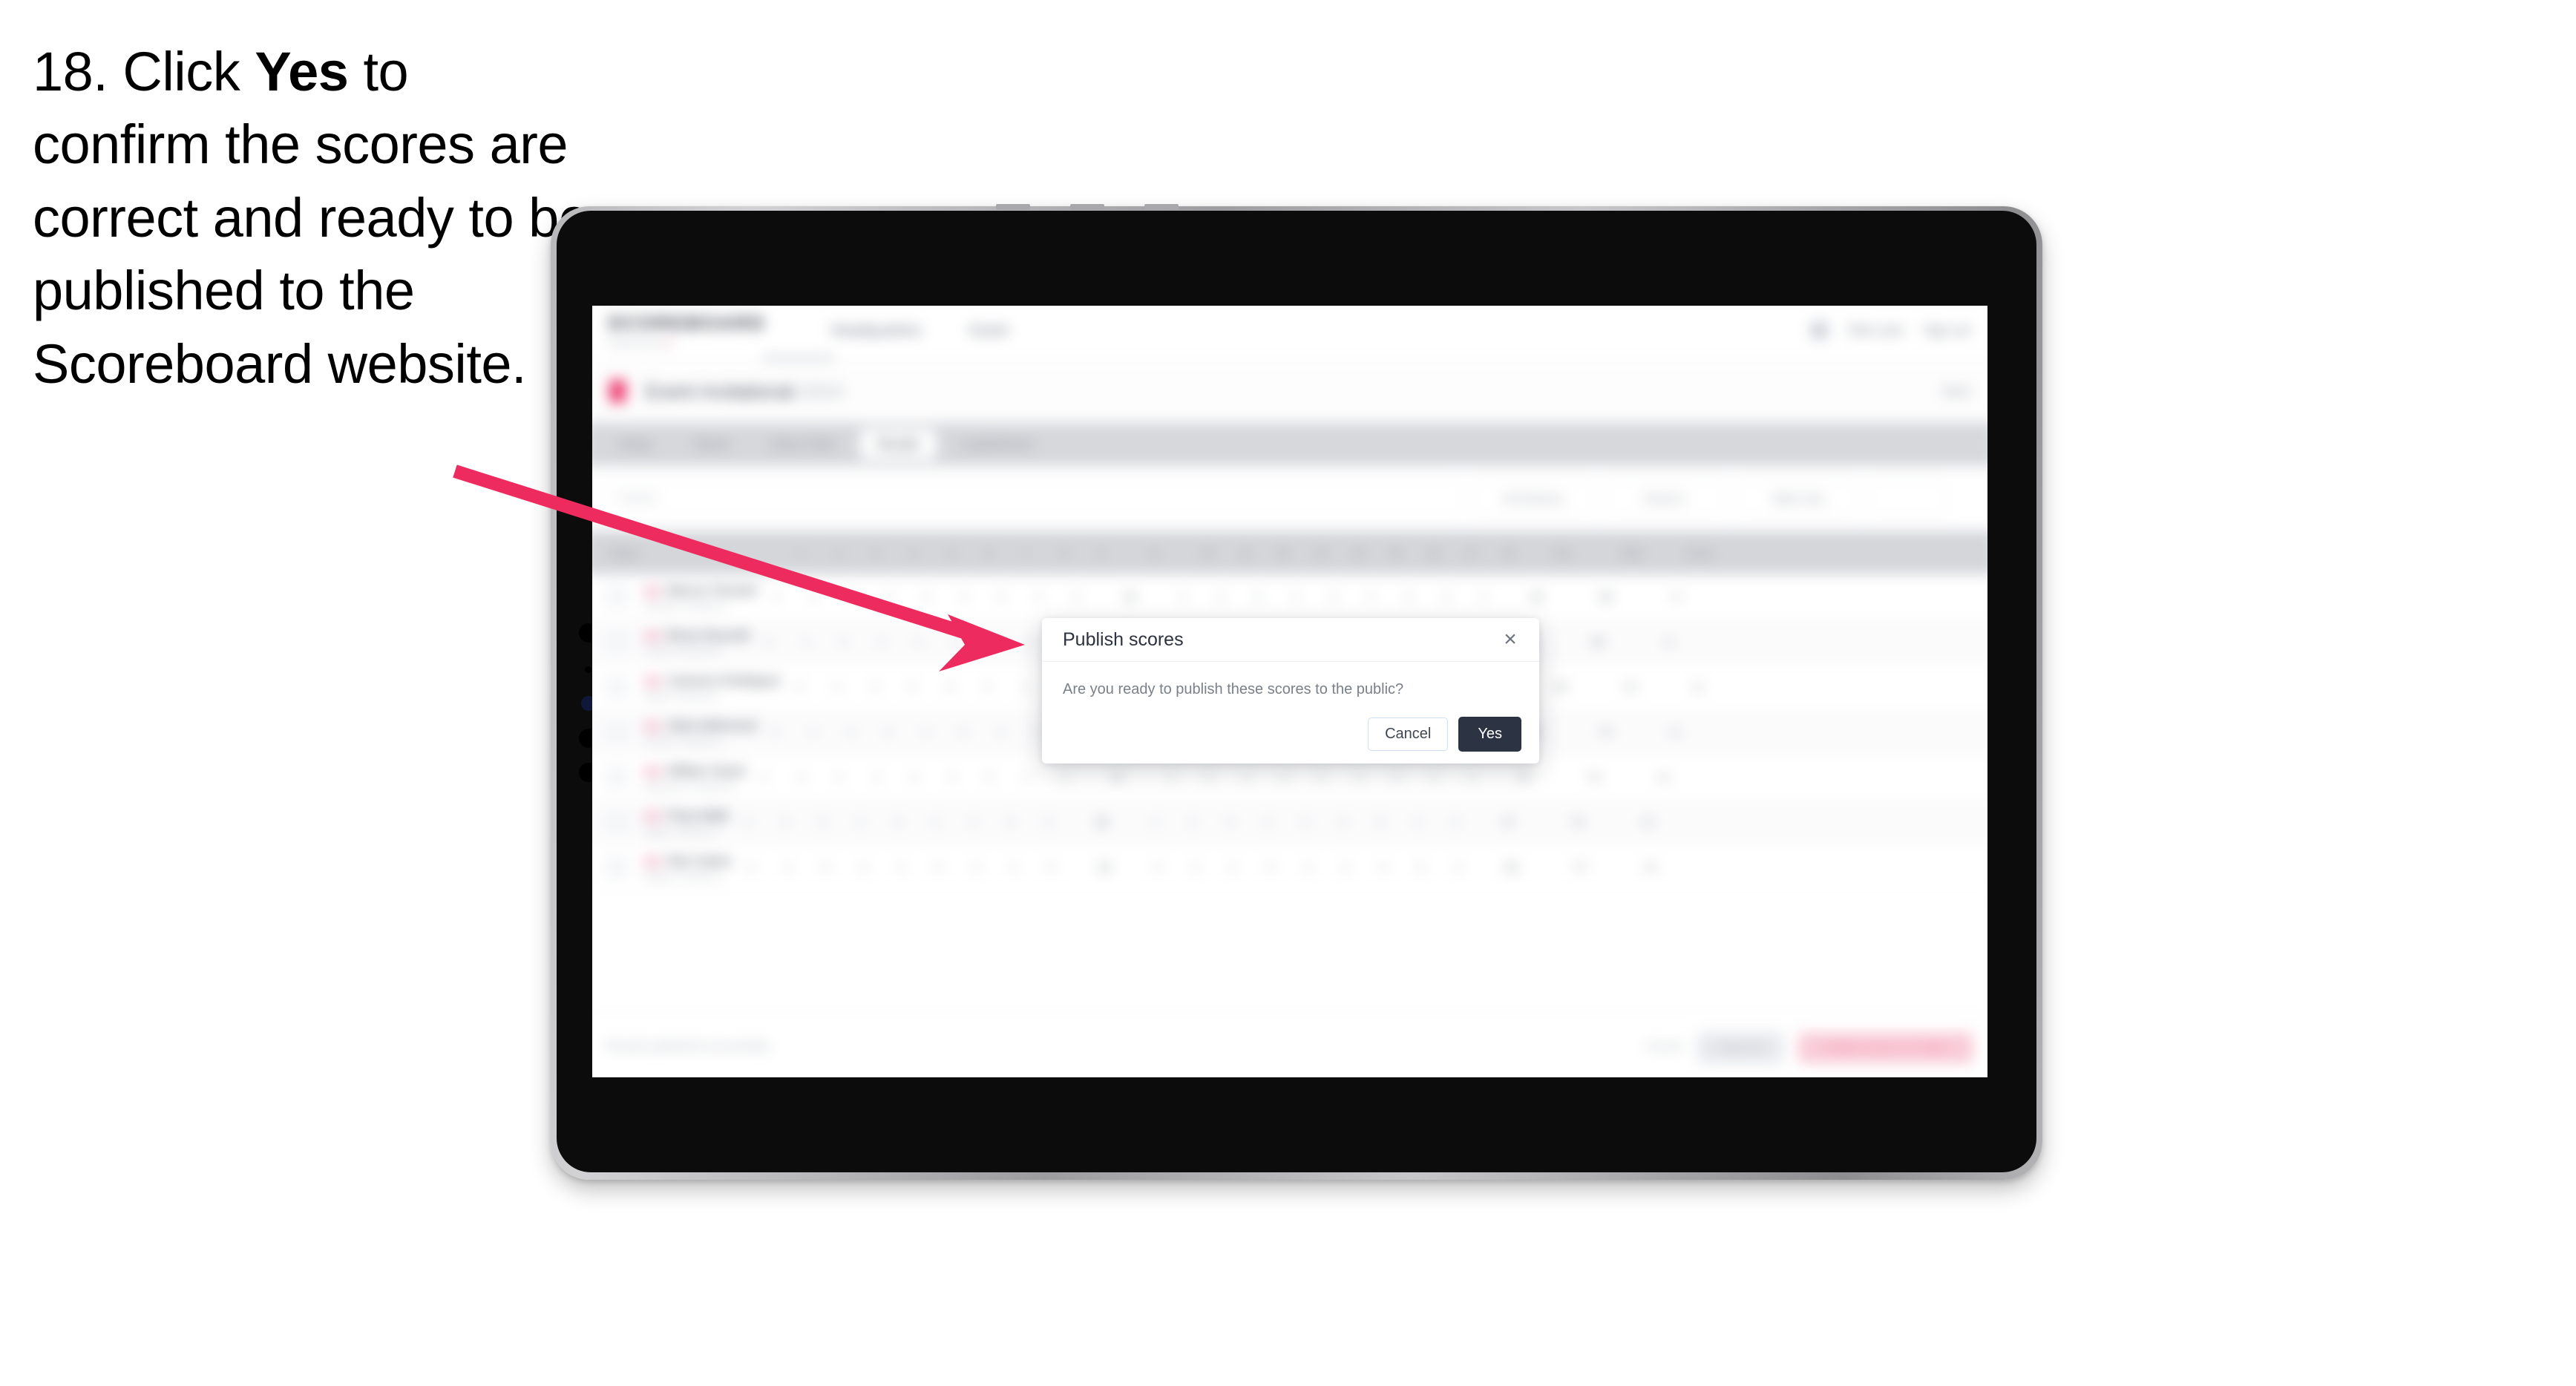 The width and height of the screenshot is (2576, 1386). Describe the element at coordinates (1525, 777) in the screenshot. I see `out-cell: 37` at that location.